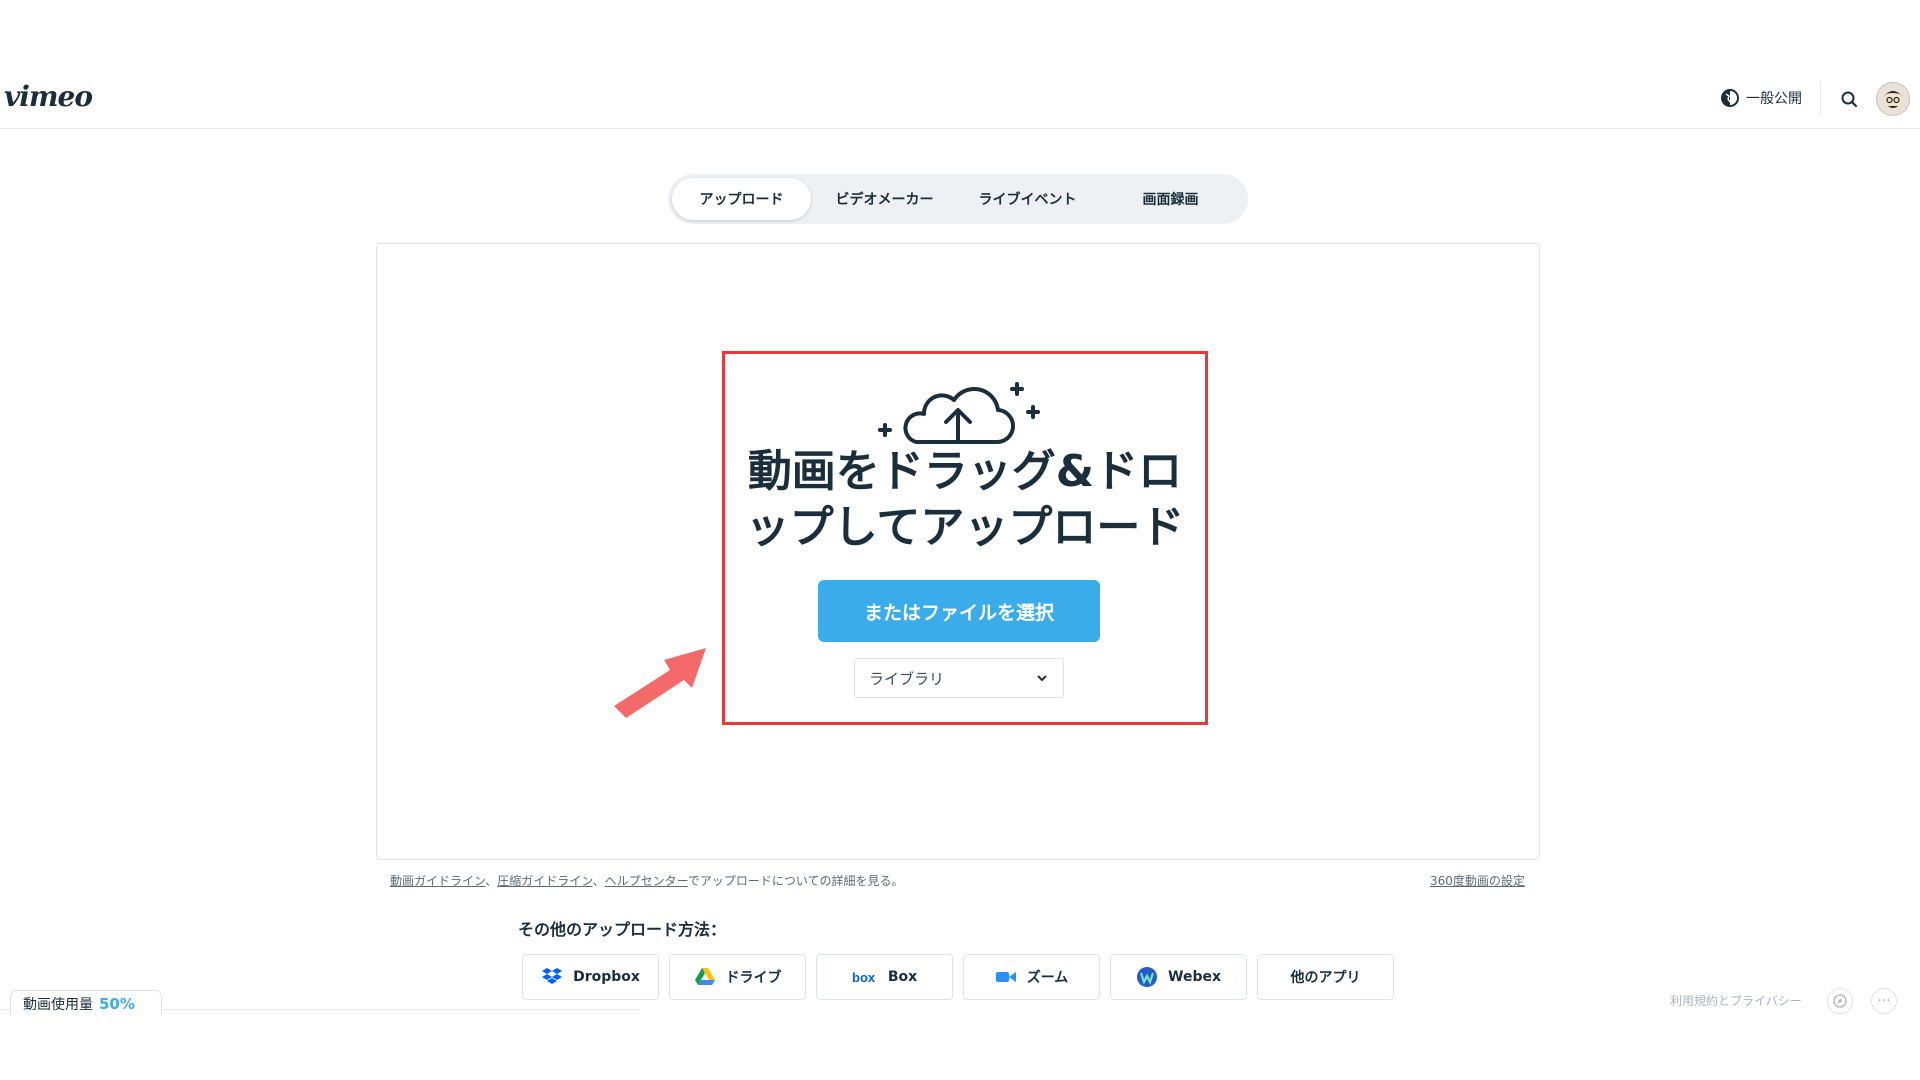 The width and height of the screenshot is (1920, 1080). What do you see at coordinates (1730, 98) in the screenshot?
I see `globe-icon` at bounding box center [1730, 98].